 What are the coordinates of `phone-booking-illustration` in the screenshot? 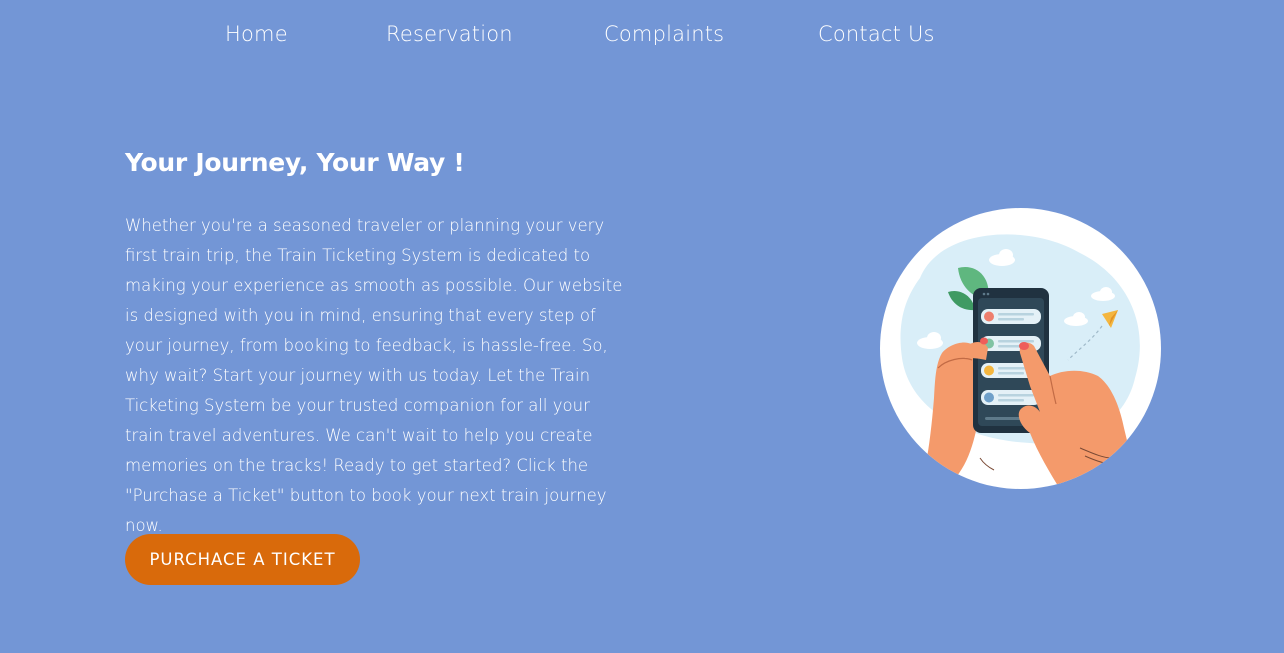 It's located at (1020, 348).